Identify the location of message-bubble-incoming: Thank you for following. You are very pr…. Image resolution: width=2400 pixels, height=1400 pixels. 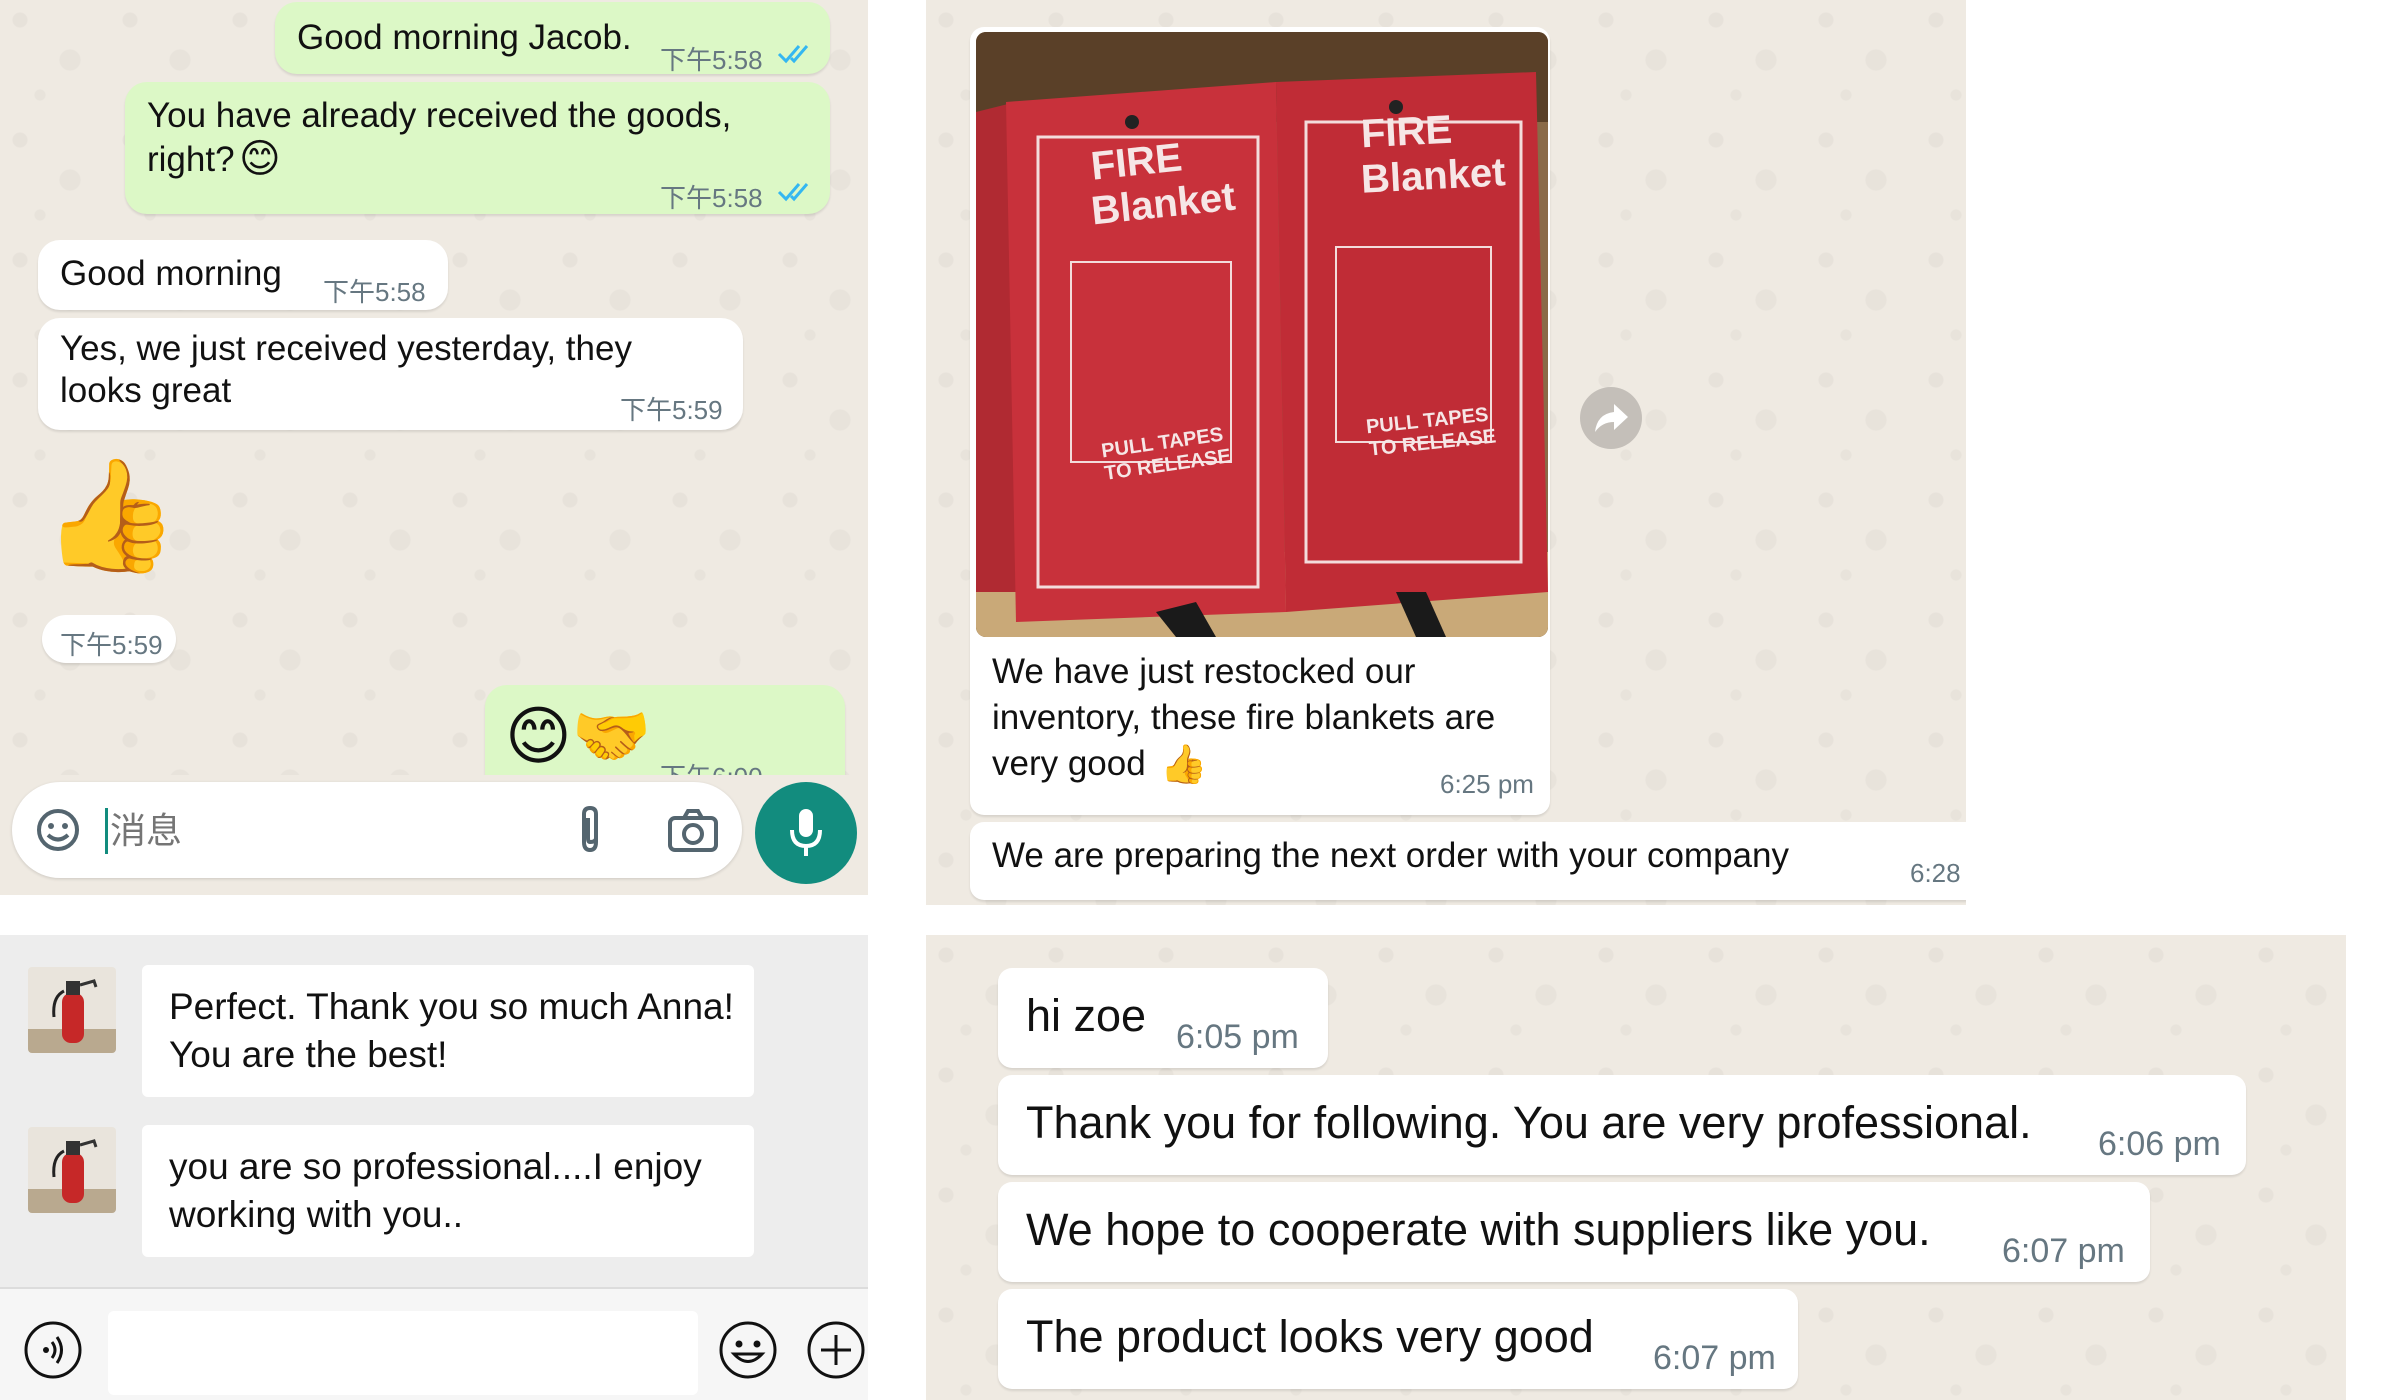
(1622, 1125).